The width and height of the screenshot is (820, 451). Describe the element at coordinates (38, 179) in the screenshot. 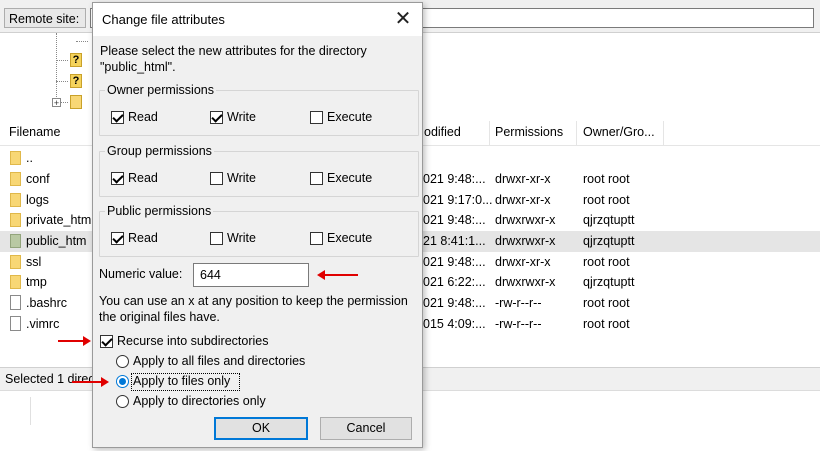

I see `file-name: conf` at that location.